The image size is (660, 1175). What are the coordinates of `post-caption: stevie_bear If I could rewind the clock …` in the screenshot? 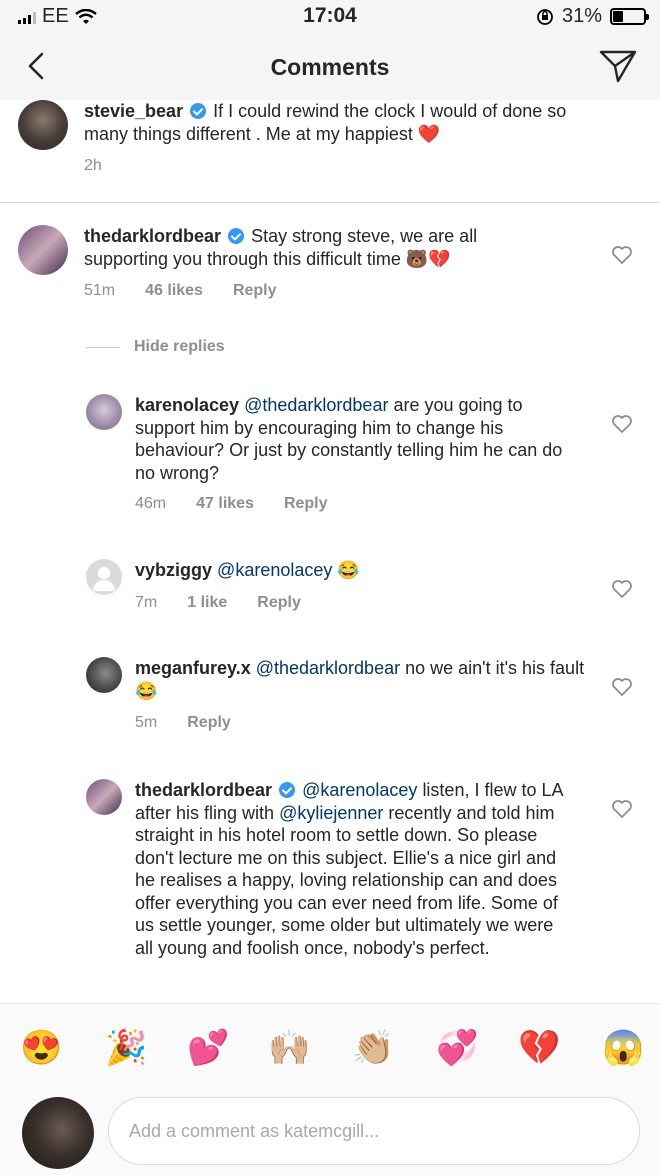 It's located at (330, 151).